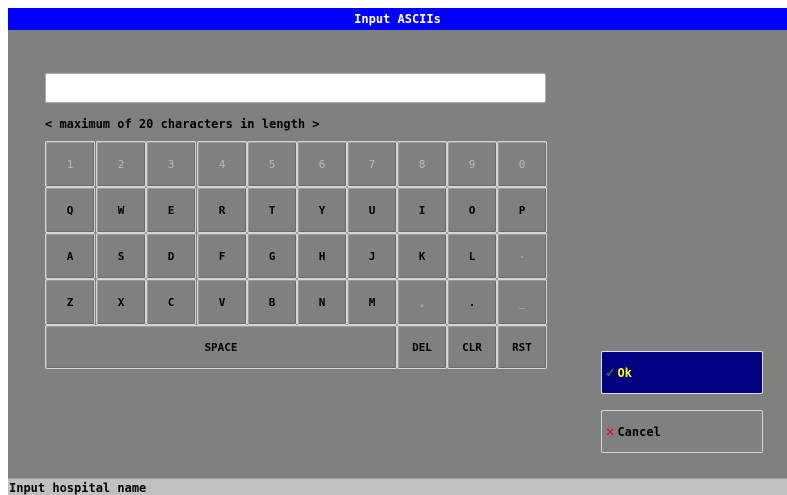  What do you see at coordinates (522, 210) in the screenshot?
I see `key-P: P` at bounding box center [522, 210].